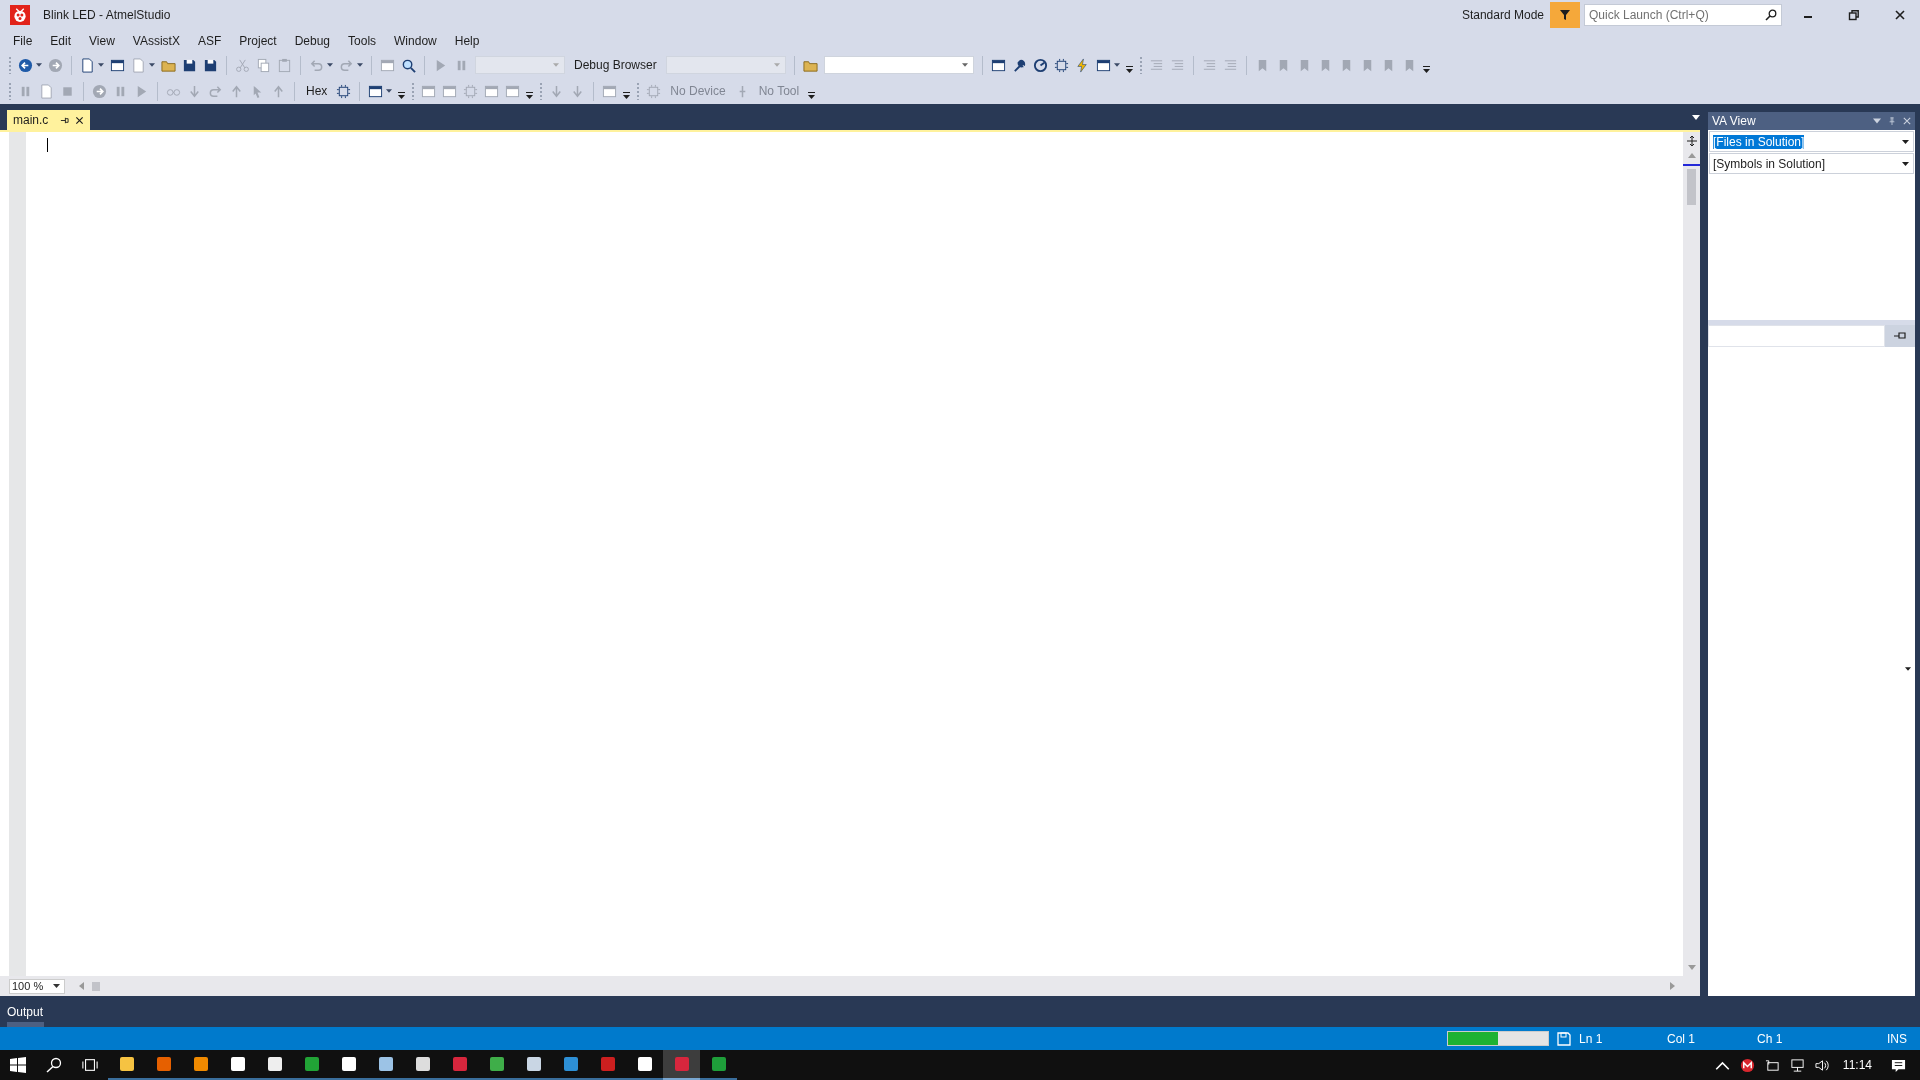  I want to click on restore-icon, so click(1854, 15).